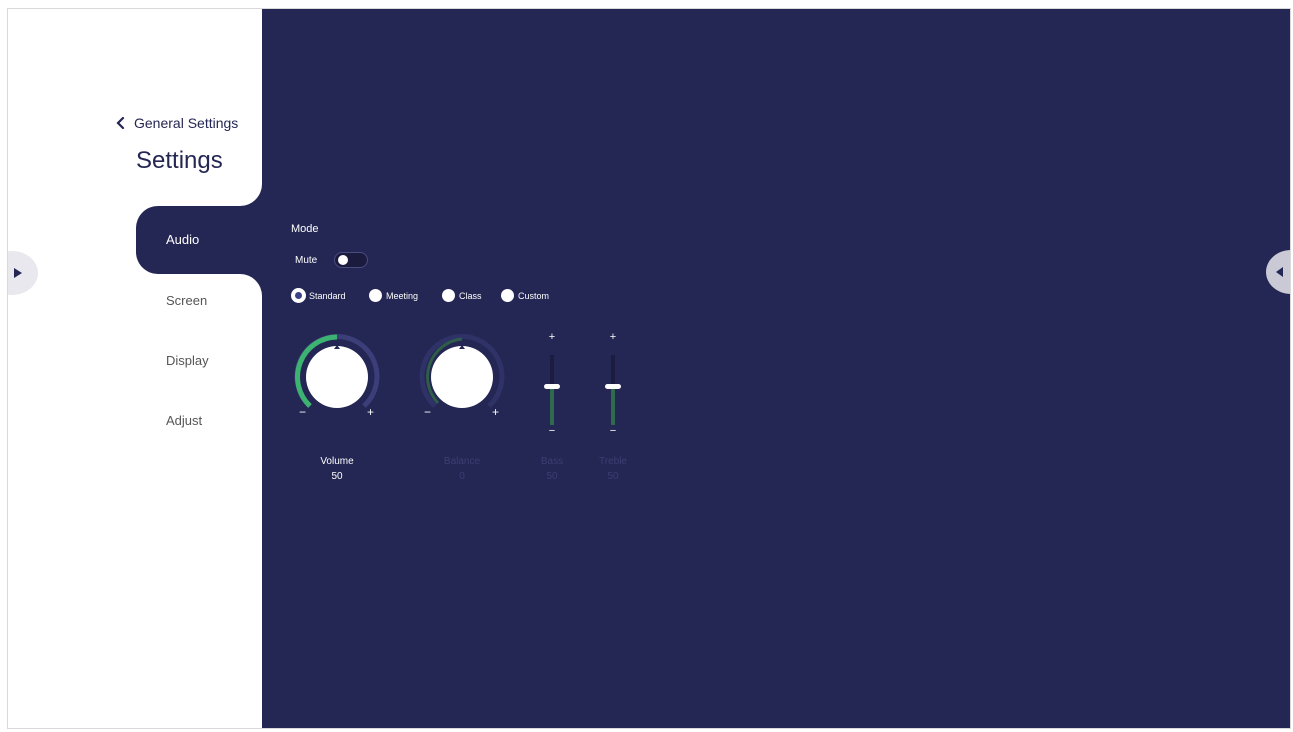  What do you see at coordinates (343, 260) in the screenshot?
I see `toggle-knob` at bounding box center [343, 260].